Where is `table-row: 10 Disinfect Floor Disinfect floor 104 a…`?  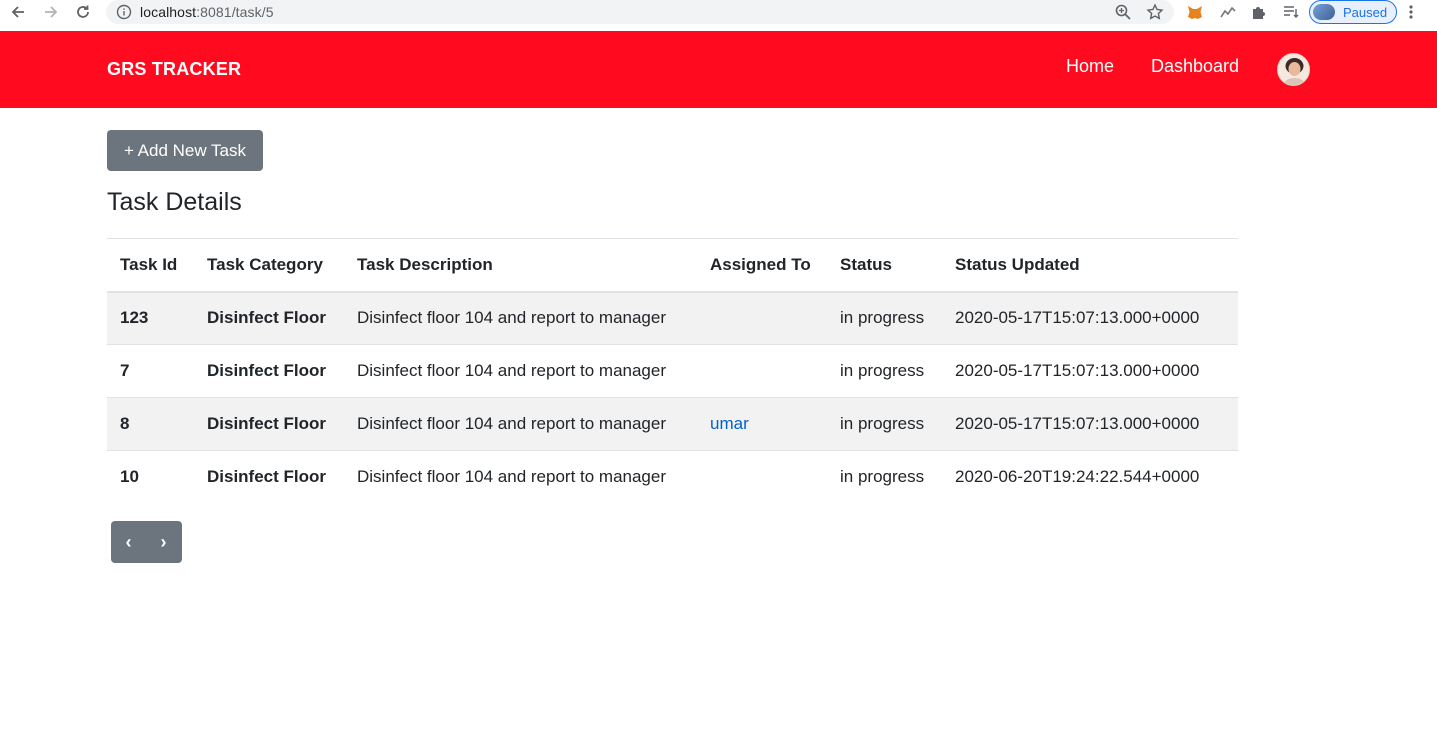 table-row: 10 Disinfect Floor Disinfect floor 104 a… is located at coordinates (672, 477).